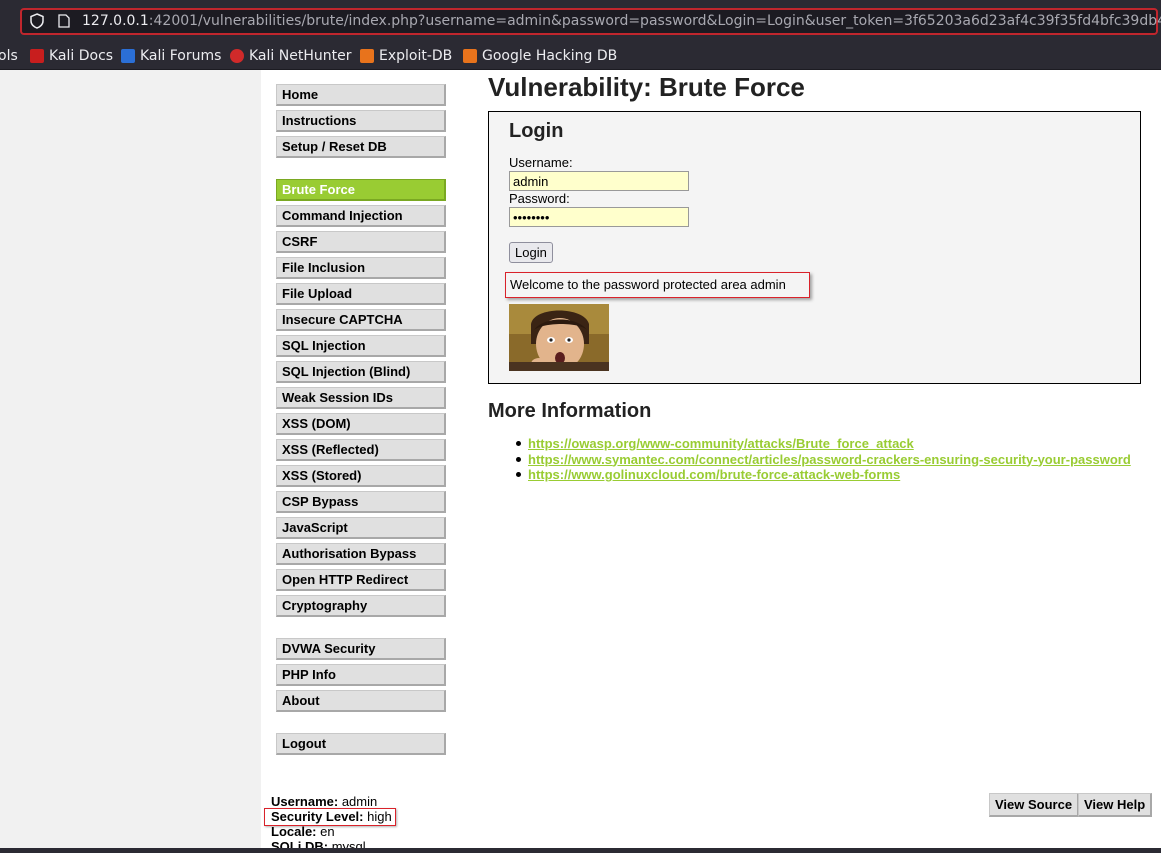 This screenshot has height=853, width=1161. I want to click on more-information-heading: More Information, so click(570, 411).